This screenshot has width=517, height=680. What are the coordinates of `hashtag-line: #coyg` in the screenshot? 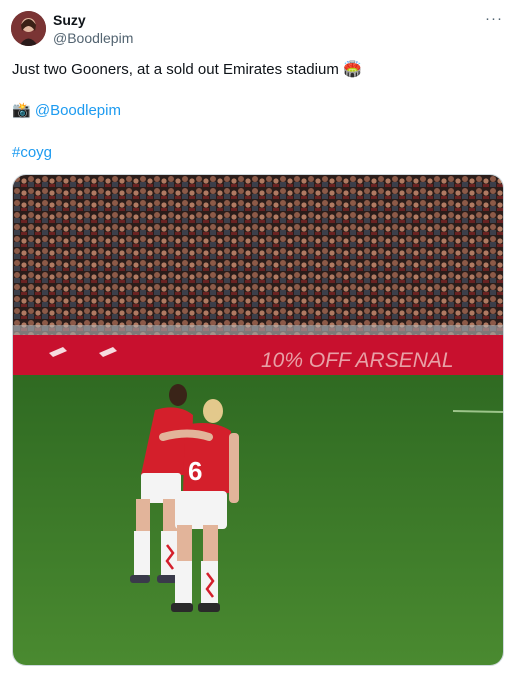 It's located at (32, 153).